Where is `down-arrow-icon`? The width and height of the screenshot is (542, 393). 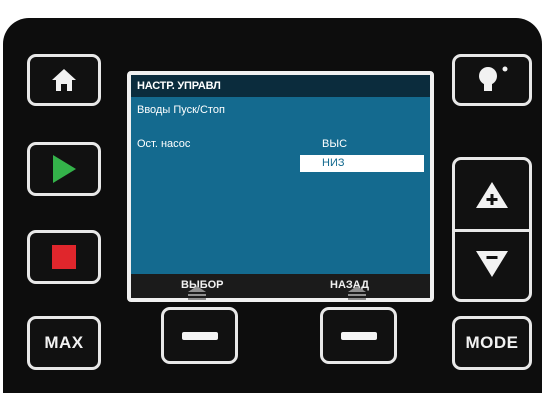 down-arrow-icon is located at coordinates (492, 264).